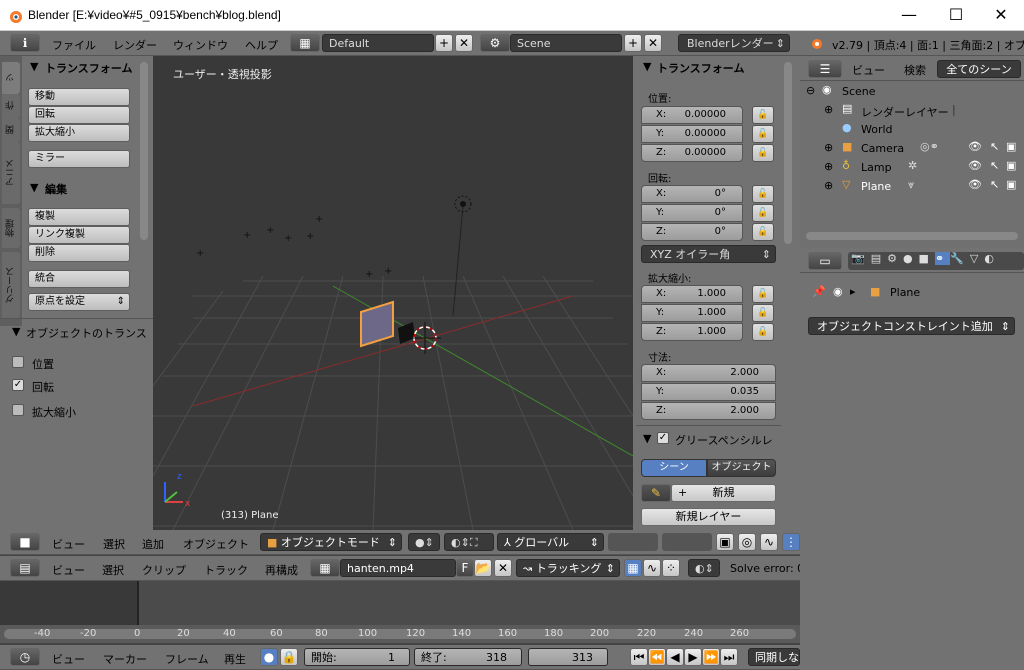 The height and width of the screenshot is (670, 1024). What do you see at coordinates (810, 90) in the screenshot?
I see `collapse-icon: ⊖` at bounding box center [810, 90].